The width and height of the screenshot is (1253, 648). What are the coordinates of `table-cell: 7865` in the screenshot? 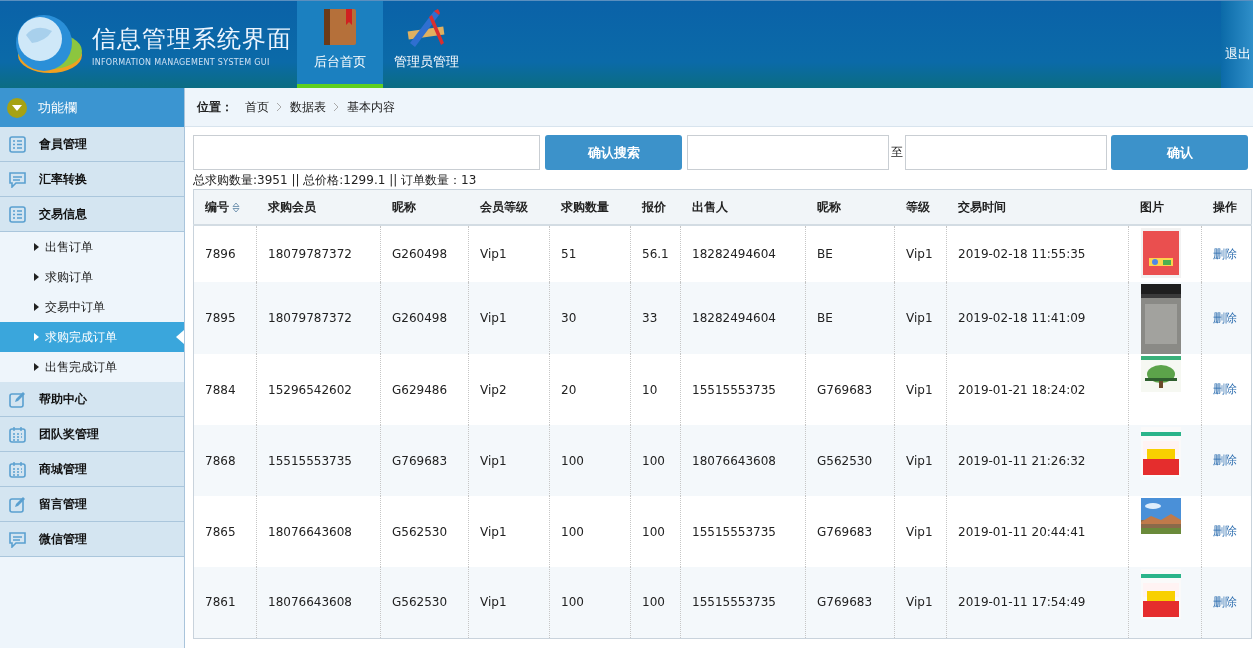 It's located at (220, 531).